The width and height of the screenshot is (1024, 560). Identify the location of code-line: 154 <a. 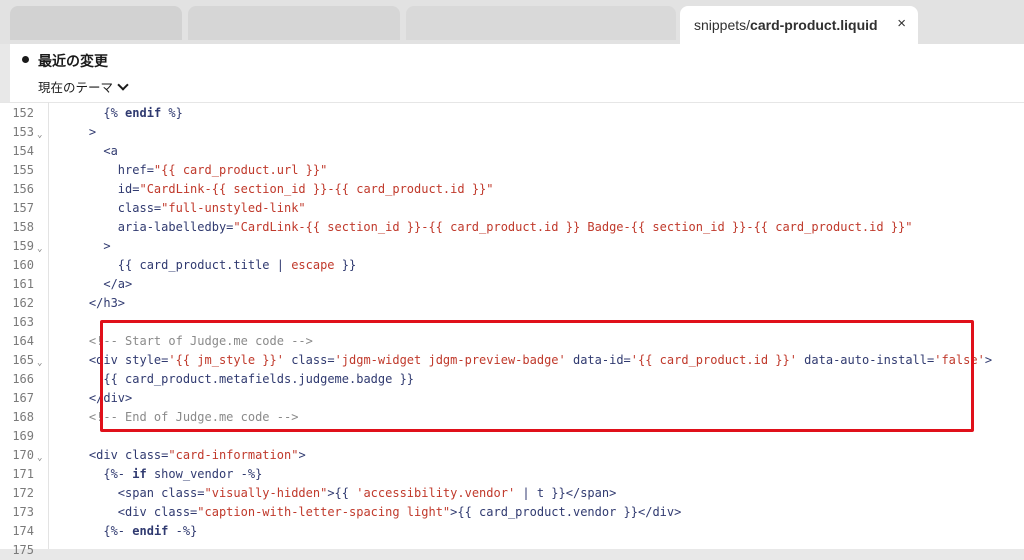
(512, 151).